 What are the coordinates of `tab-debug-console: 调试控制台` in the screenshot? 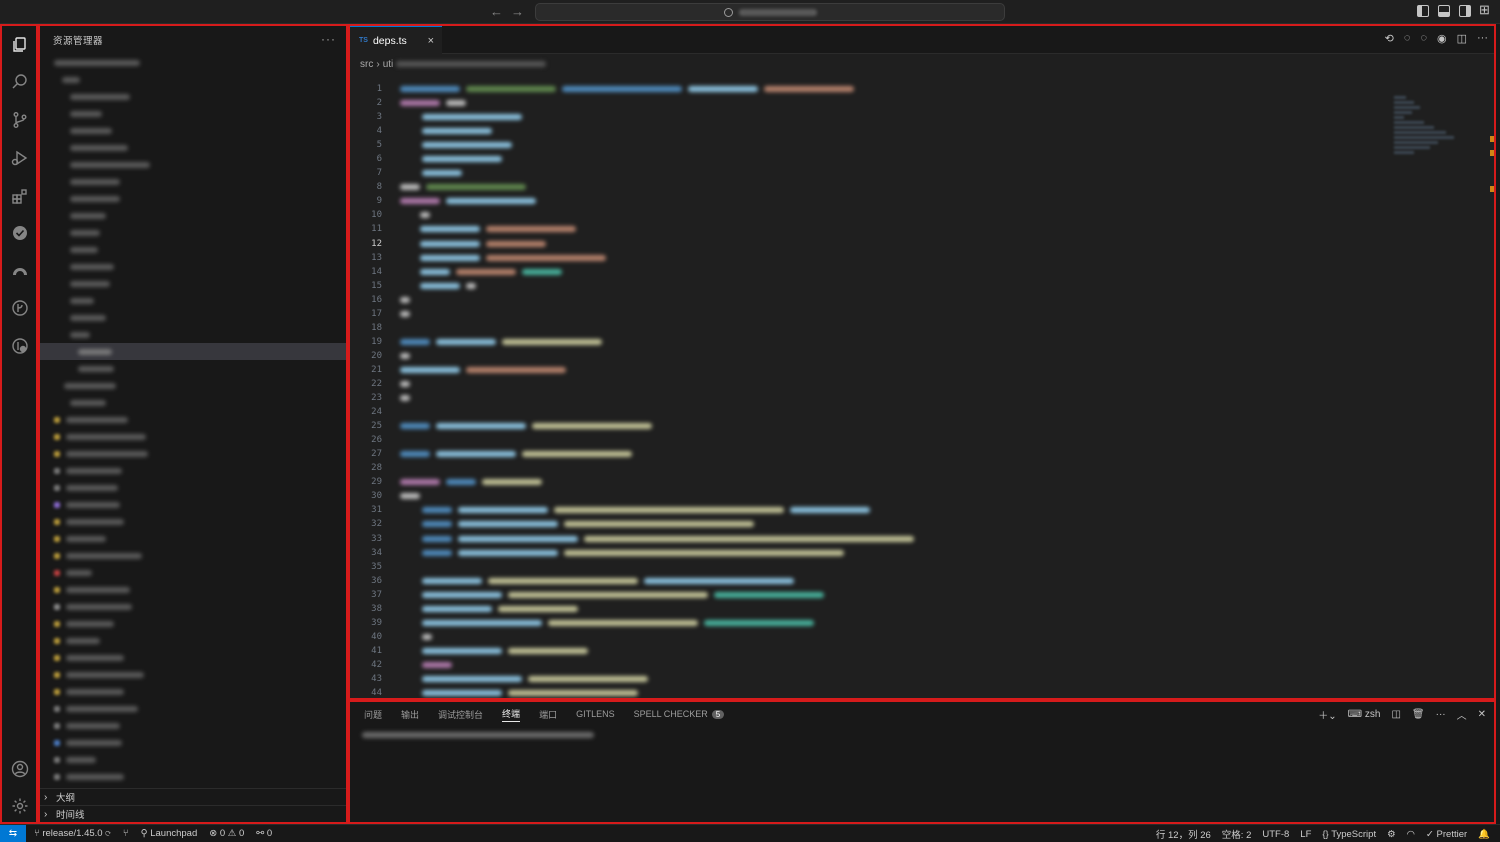 It's located at (460, 714).